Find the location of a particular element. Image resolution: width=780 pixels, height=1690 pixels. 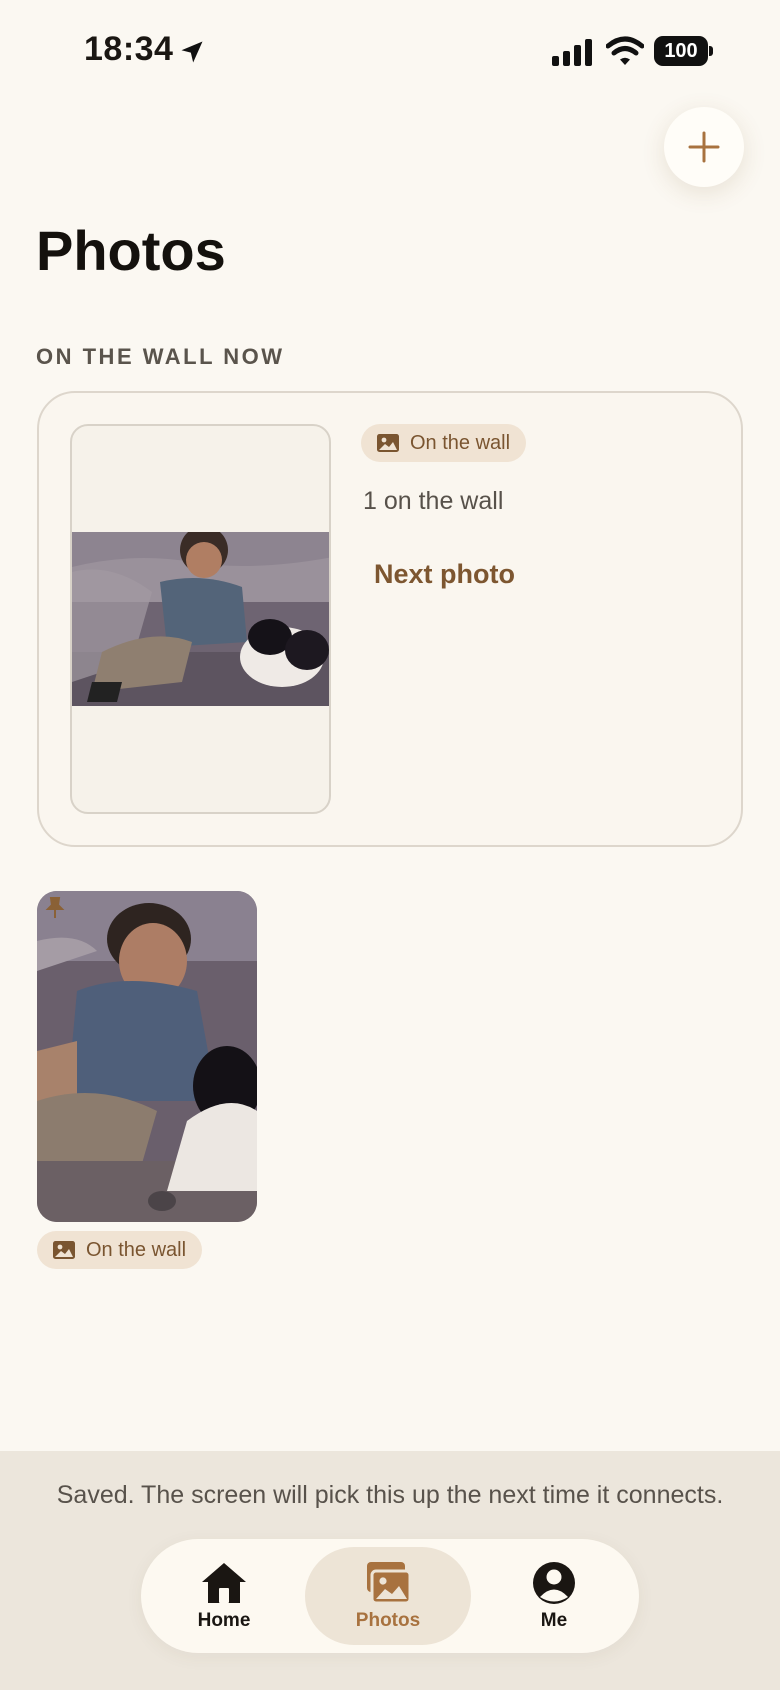

tile-on-the-wall-badge: On the wall is located at coordinates (120, 1250).